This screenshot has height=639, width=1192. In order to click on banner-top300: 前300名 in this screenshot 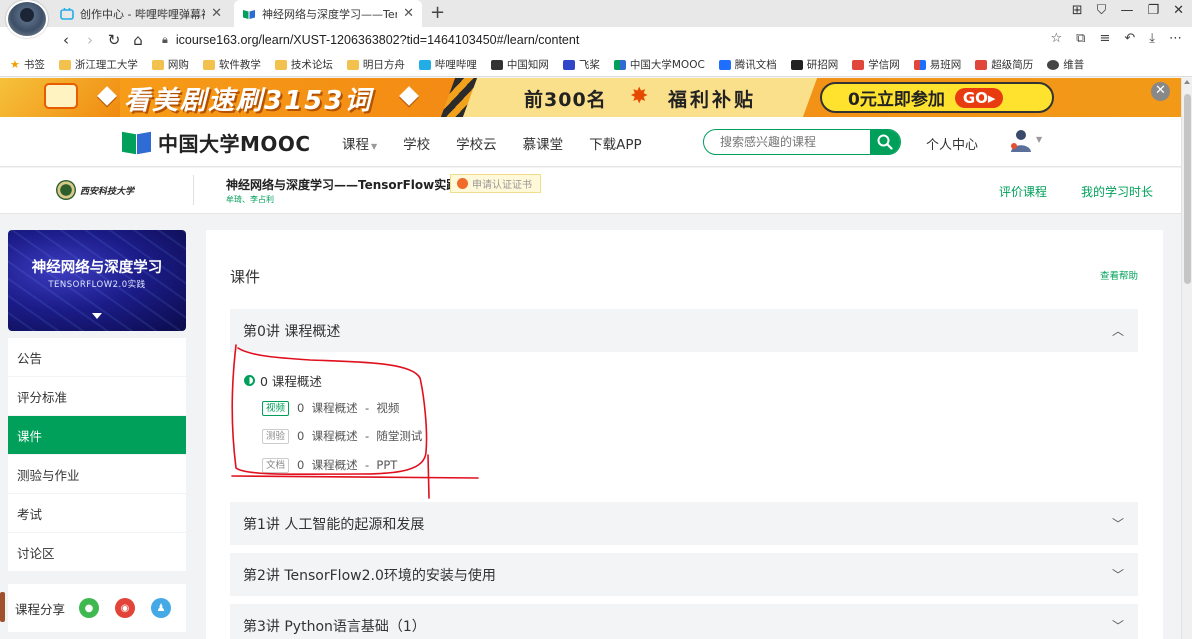, I will do `click(565, 100)`.